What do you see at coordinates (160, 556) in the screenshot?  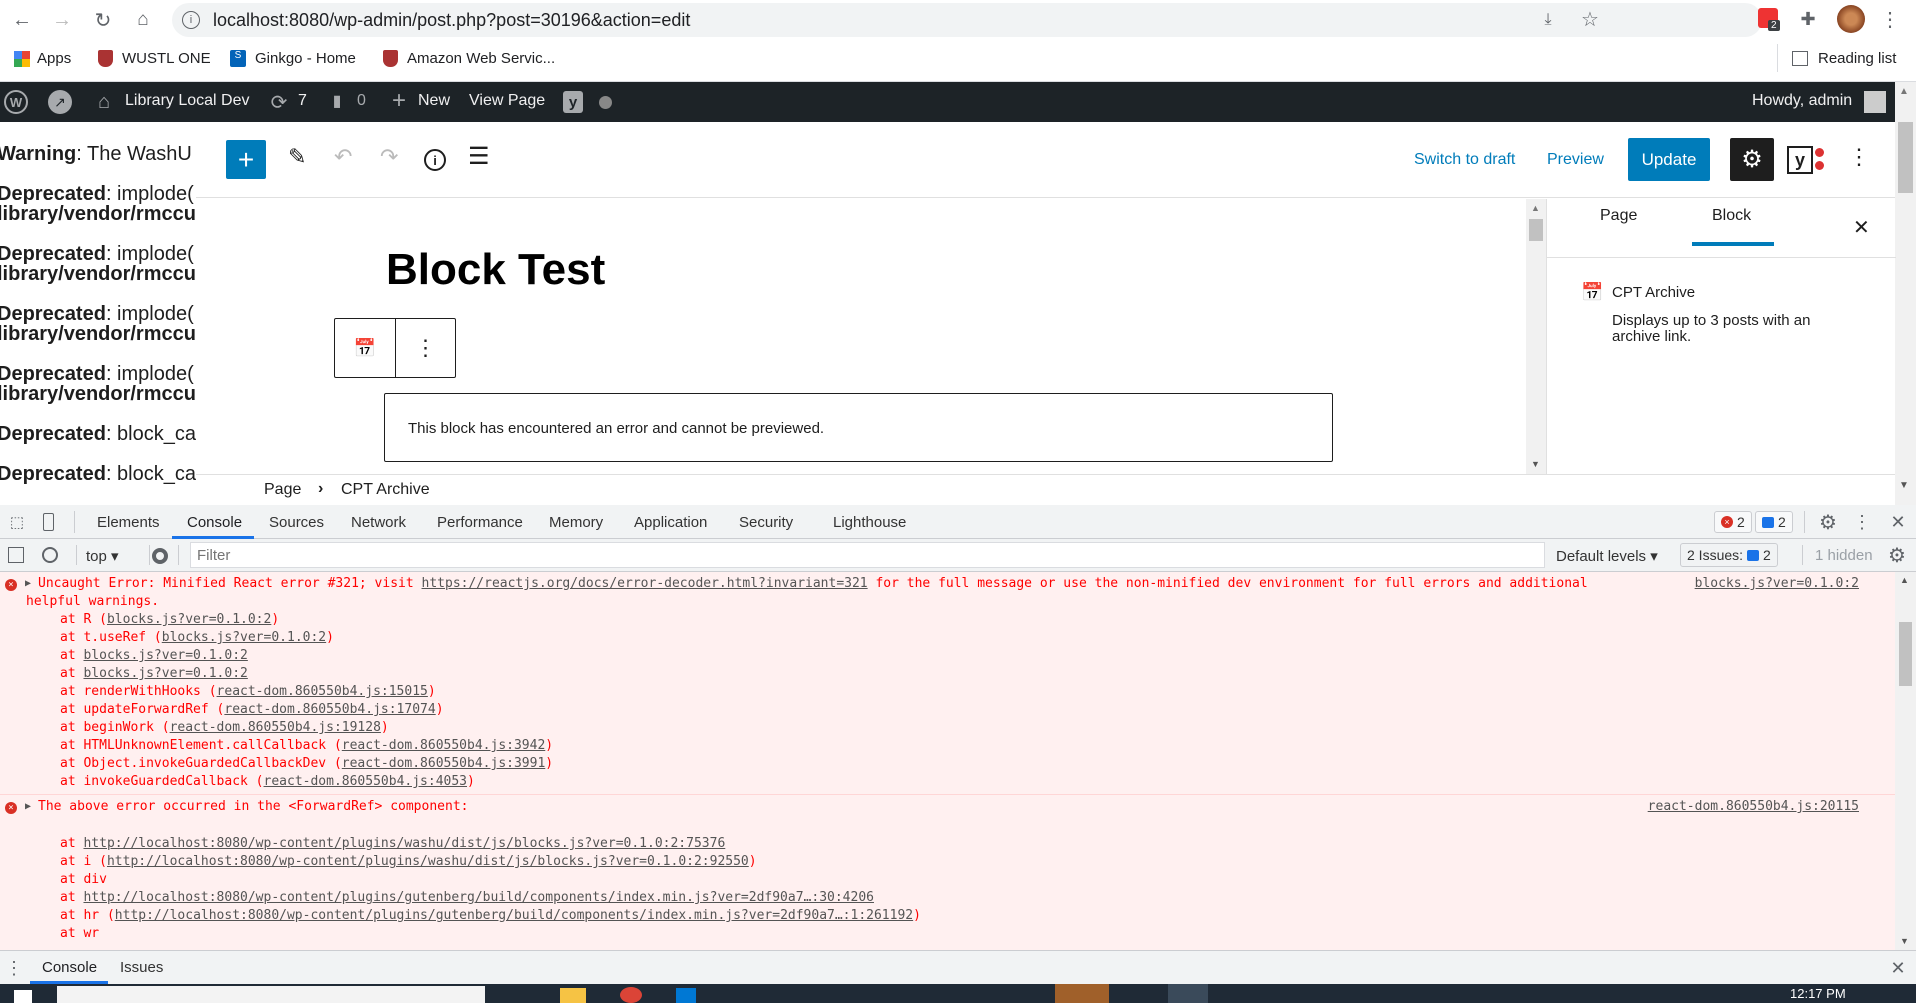 I see `eye-icon` at bounding box center [160, 556].